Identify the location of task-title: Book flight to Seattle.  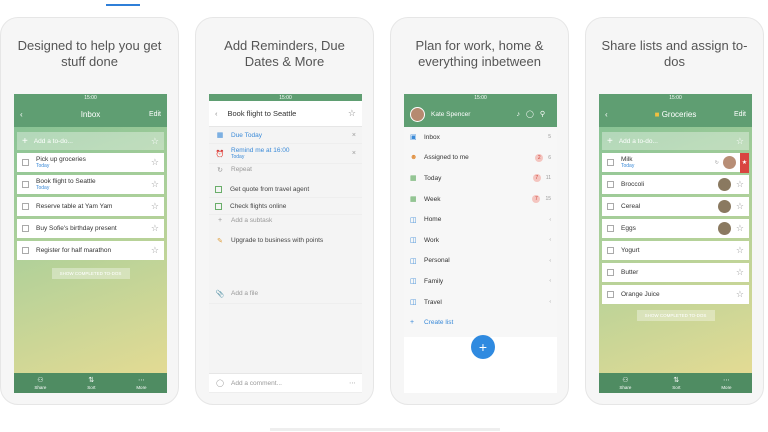
(262, 113).